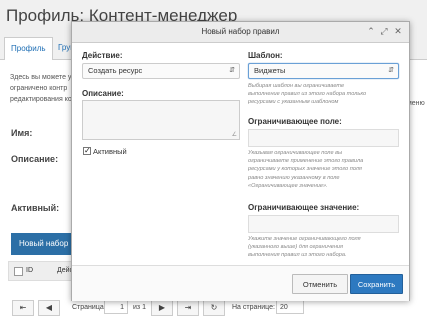 Image resolution: width=427 pixels, height=320 pixels. Describe the element at coordinates (234, 134) in the screenshot. I see `resize-handle-icon: ∠` at that location.